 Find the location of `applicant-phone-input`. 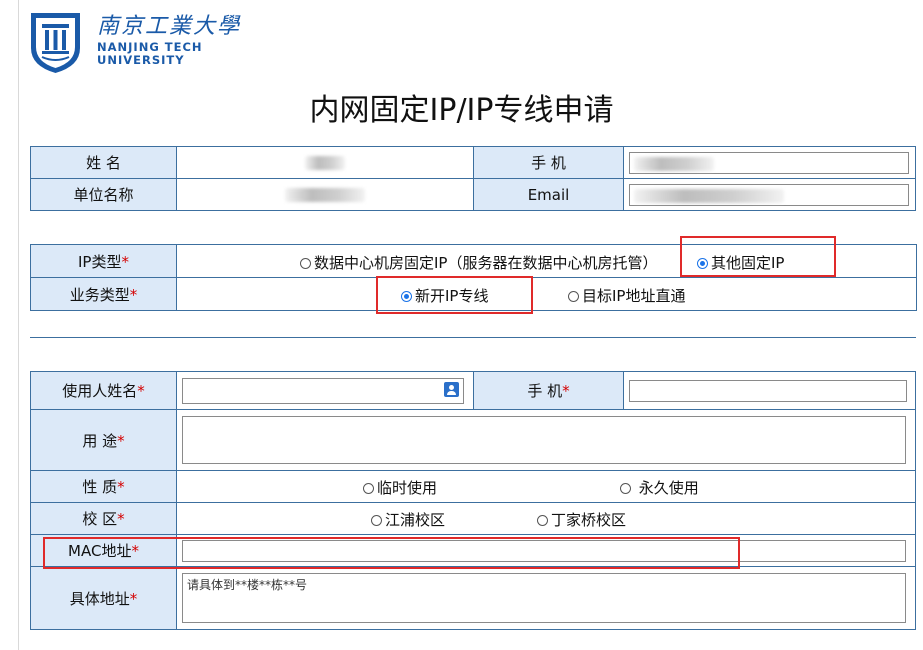

applicant-phone-input is located at coordinates (769, 162).